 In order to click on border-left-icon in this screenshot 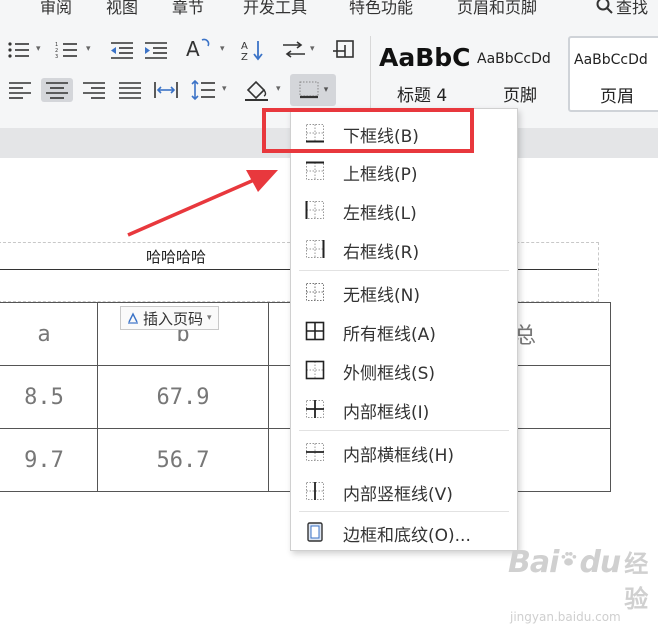, I will do `click(314, 210)`.